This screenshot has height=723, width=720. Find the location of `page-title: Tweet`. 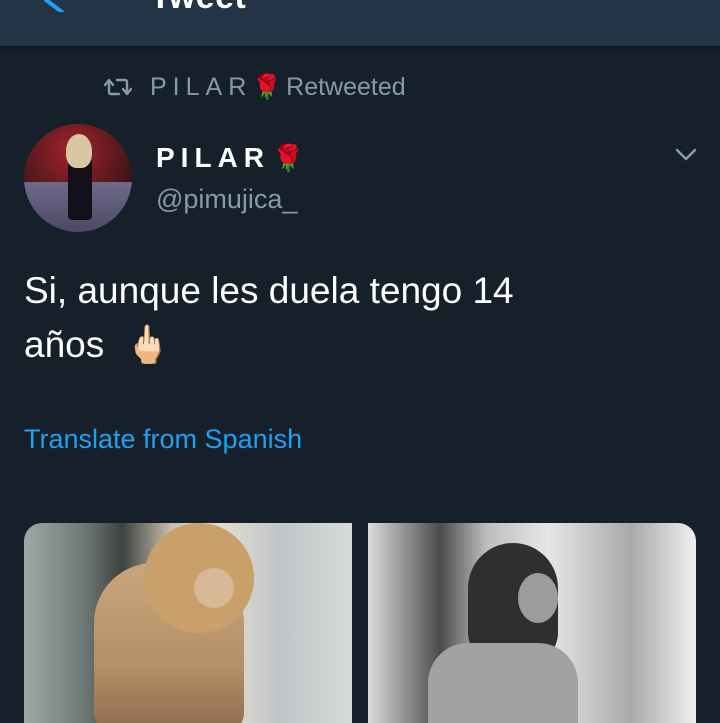

page-title: Tweet is located at coordinates (198, 8).